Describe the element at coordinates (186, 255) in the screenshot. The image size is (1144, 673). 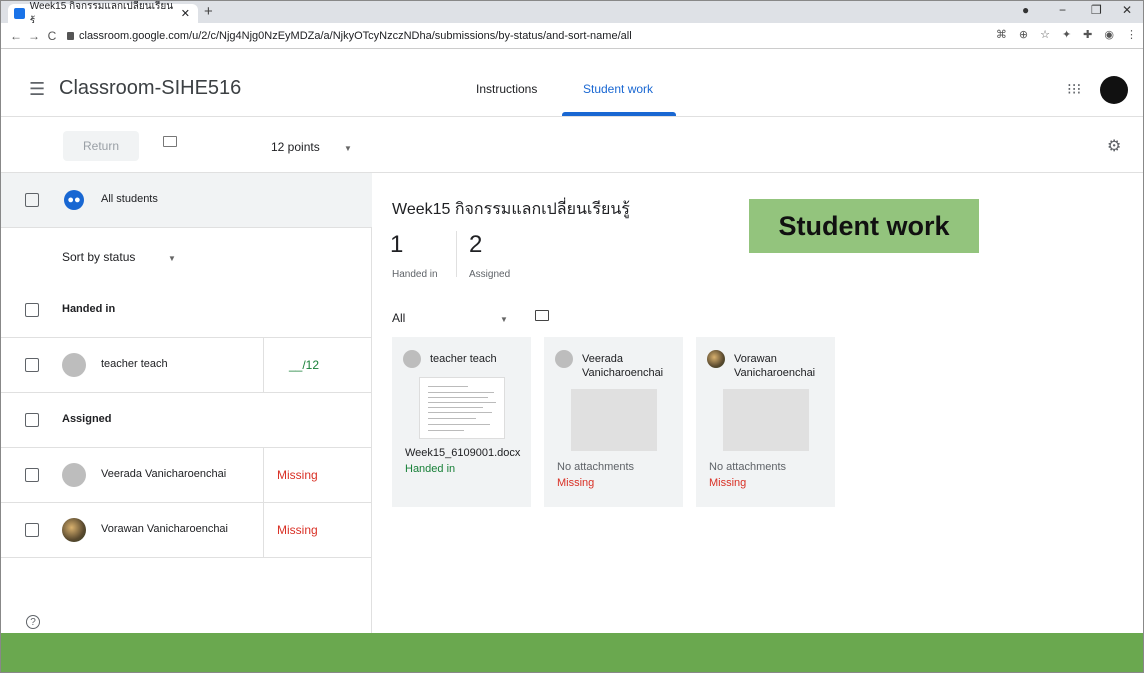
I see `sort-row: Sort by status ▼` at that location.